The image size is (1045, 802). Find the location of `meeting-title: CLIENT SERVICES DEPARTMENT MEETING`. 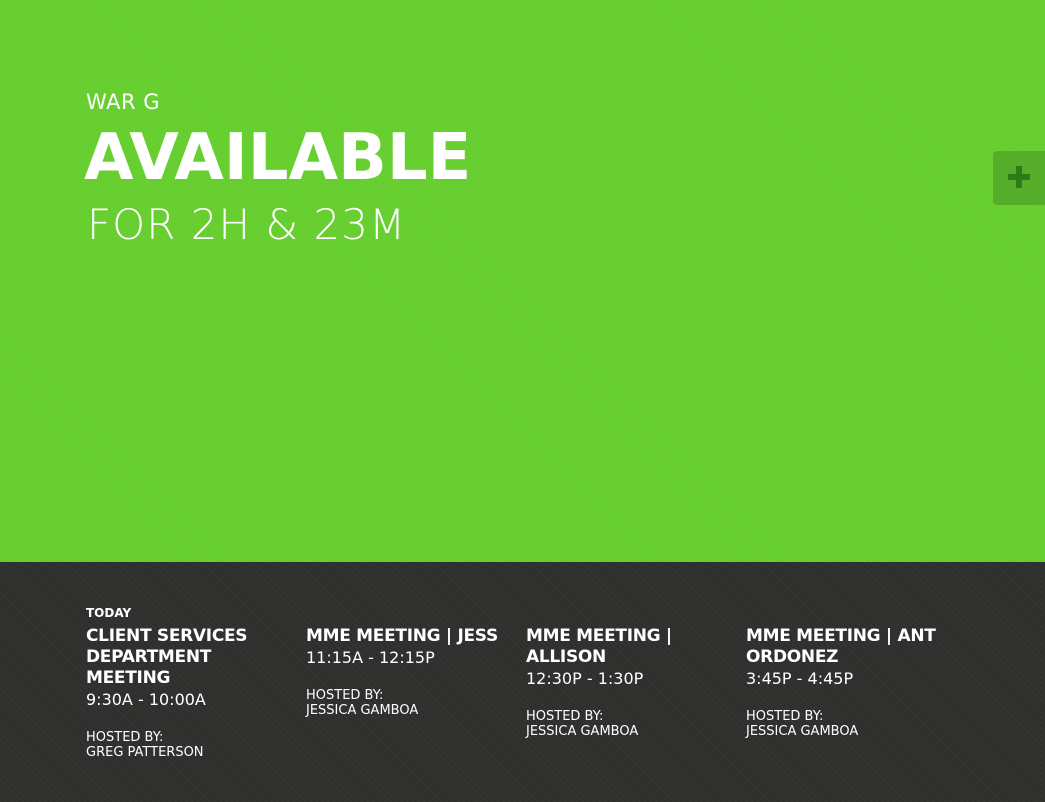

meeting-title: CLIENT SERVICES DEPARTMENT MEETING is located at coordinates (167, 657).